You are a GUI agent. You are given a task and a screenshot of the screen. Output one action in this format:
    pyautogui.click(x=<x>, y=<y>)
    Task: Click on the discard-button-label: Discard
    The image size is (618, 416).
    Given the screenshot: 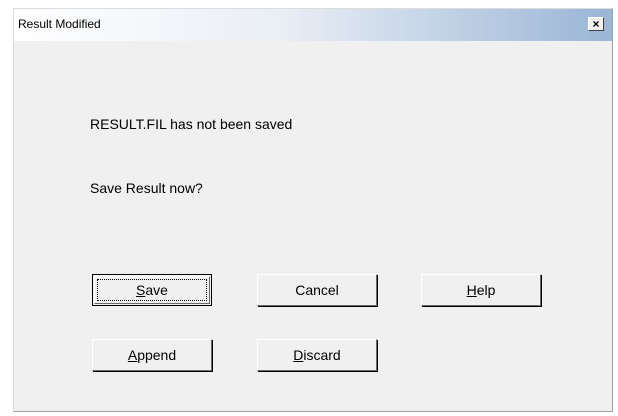 What is the action you would take?
    pyautogui.click(x=316, y=355)
    